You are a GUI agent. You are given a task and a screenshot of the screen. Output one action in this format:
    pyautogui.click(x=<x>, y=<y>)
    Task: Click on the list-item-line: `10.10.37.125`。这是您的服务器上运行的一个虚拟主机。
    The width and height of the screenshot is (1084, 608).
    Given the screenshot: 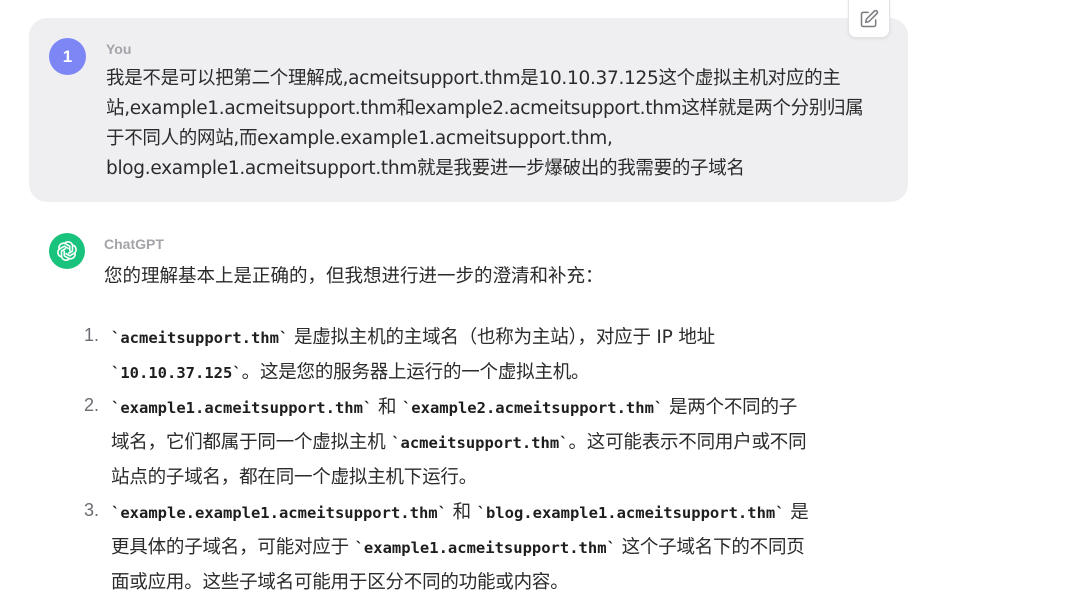 What is the action you would take?
    pyautogui.click(x=350, y=373)
    